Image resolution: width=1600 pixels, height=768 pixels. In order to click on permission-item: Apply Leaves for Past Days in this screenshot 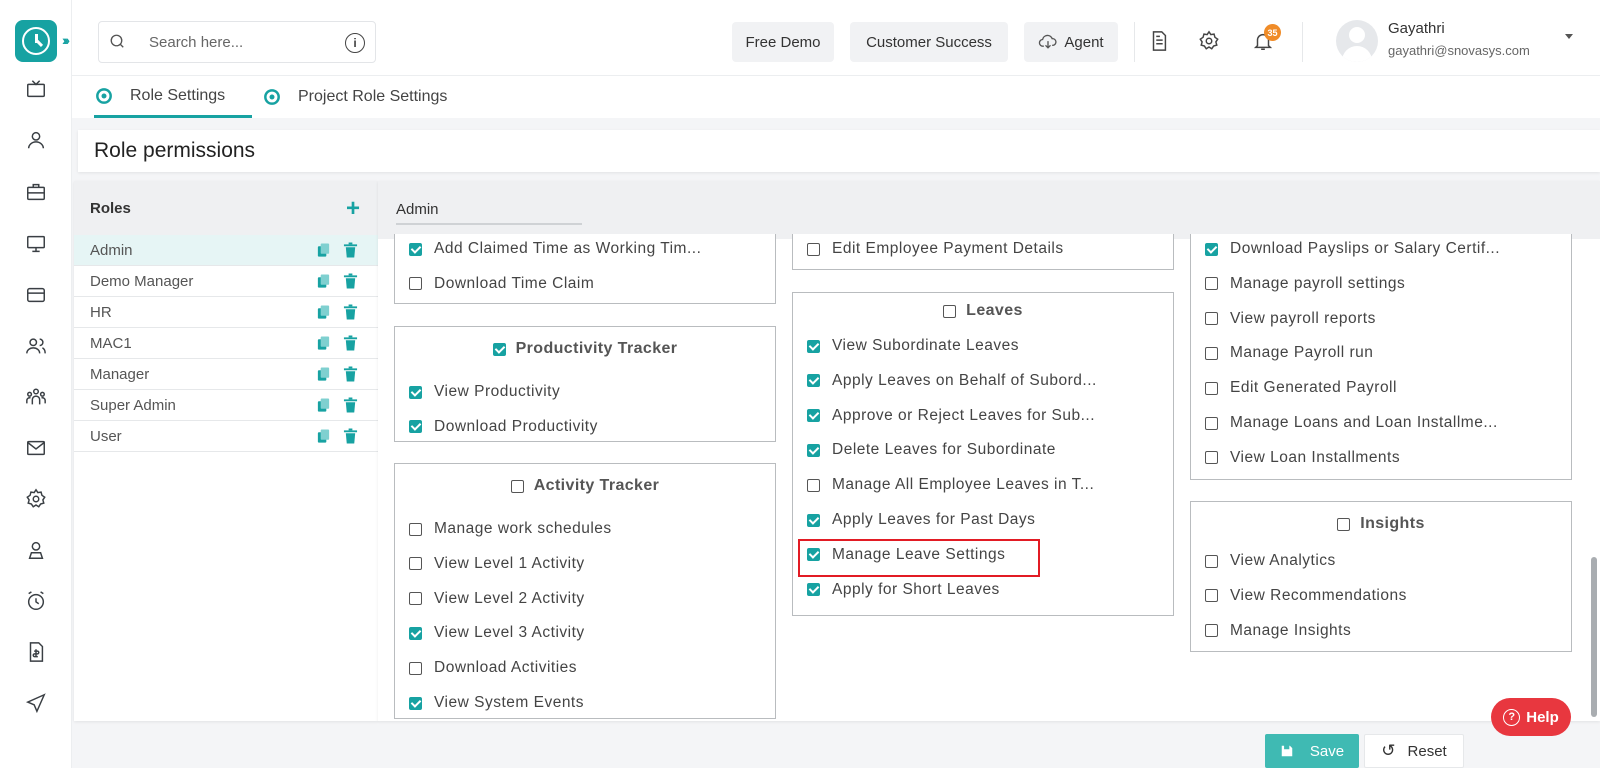, I will do `click(921, 520)`.